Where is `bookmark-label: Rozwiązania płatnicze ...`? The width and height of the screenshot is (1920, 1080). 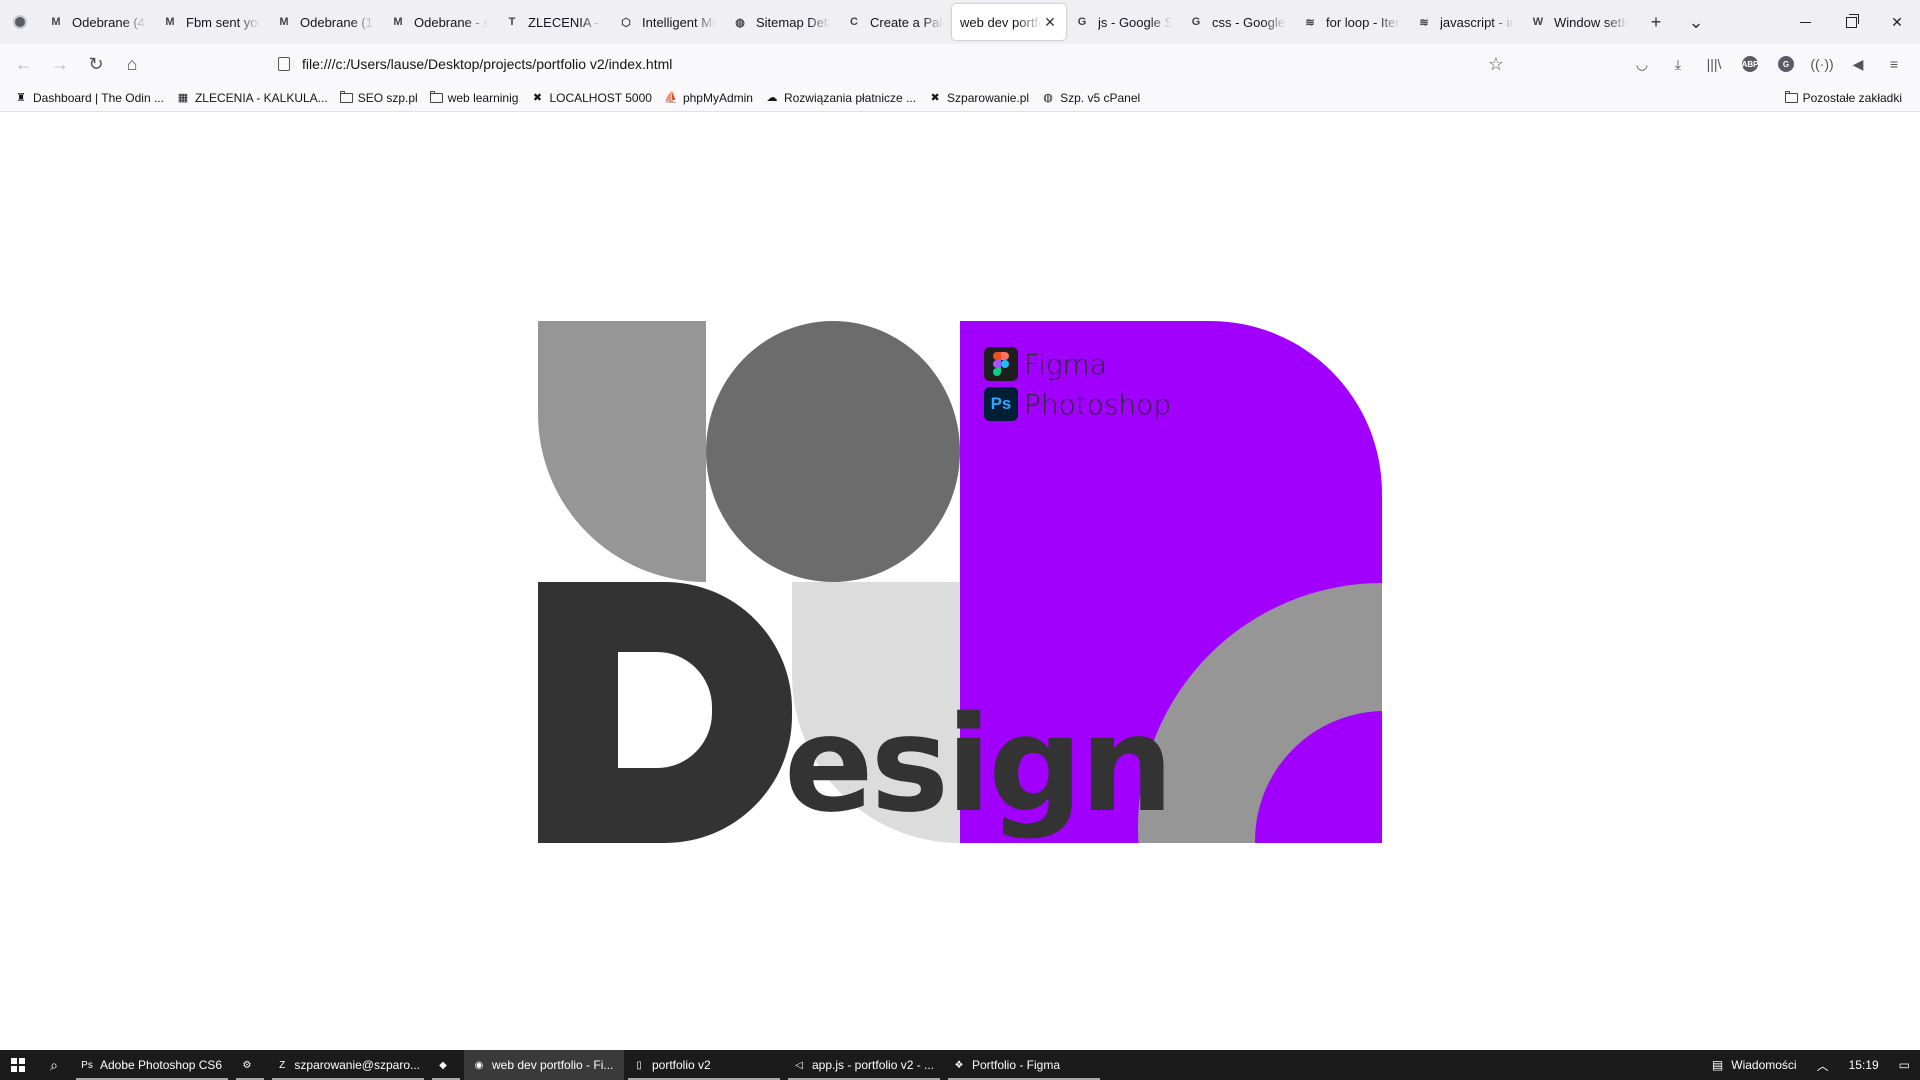
bookmark-label: Rozwiązania płatnicze ... is located at coordinates (850, 97).